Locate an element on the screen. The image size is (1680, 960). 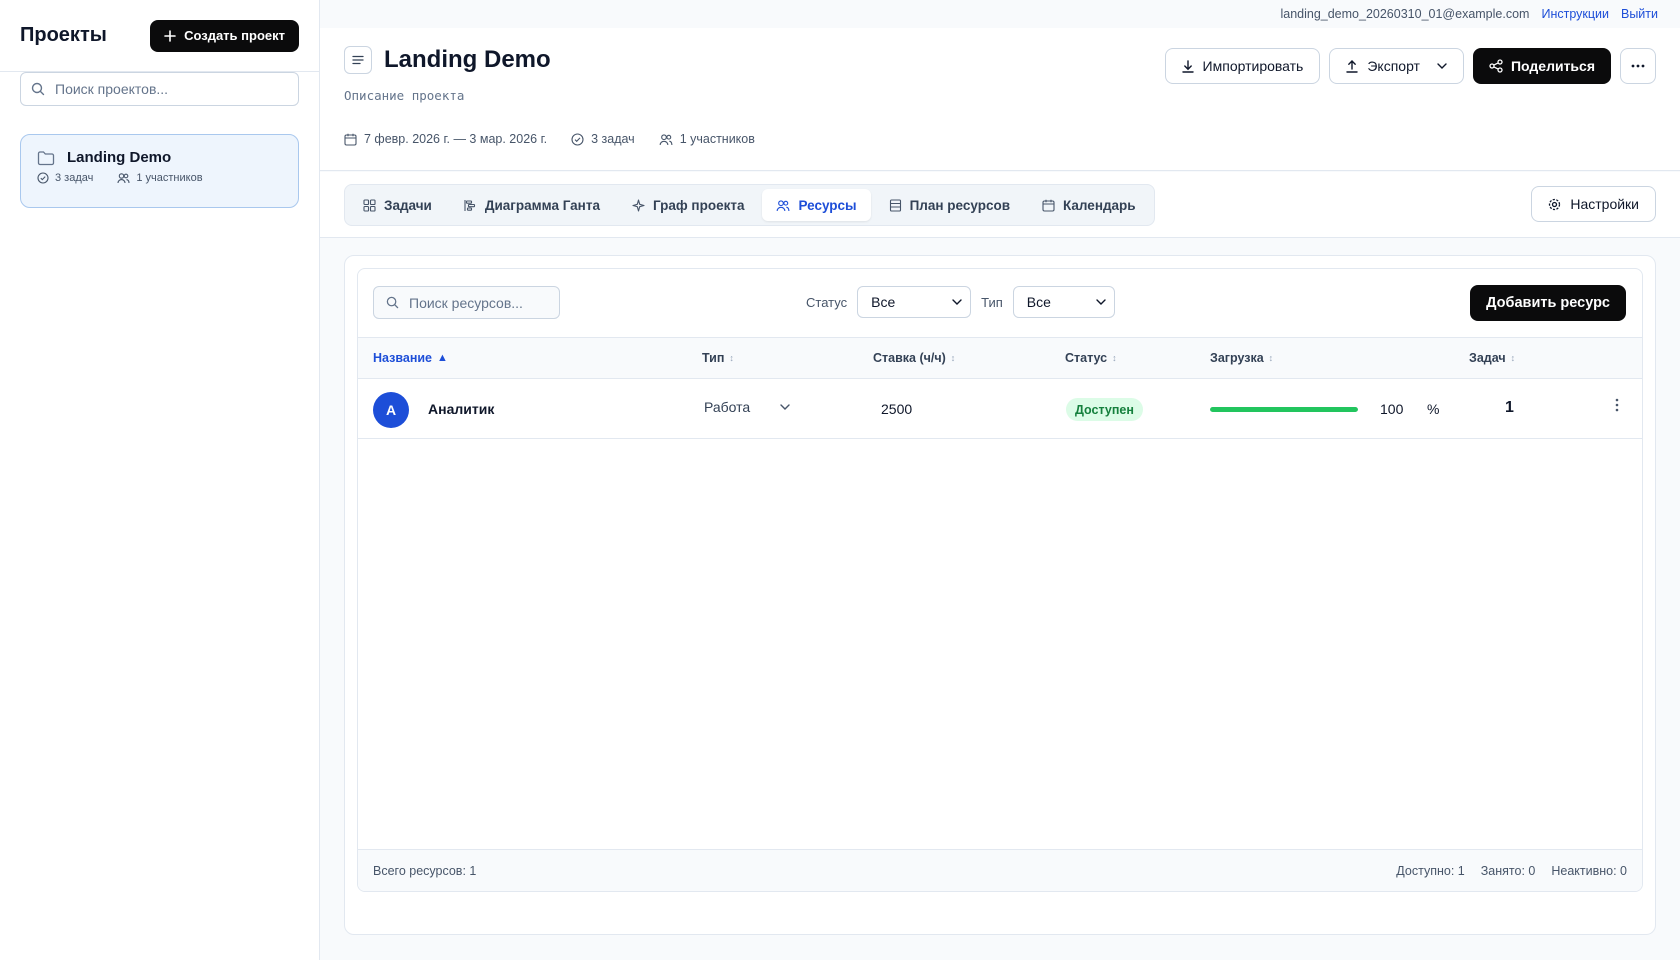
more-horizontal-icon is located at coordinates (1638, 66).